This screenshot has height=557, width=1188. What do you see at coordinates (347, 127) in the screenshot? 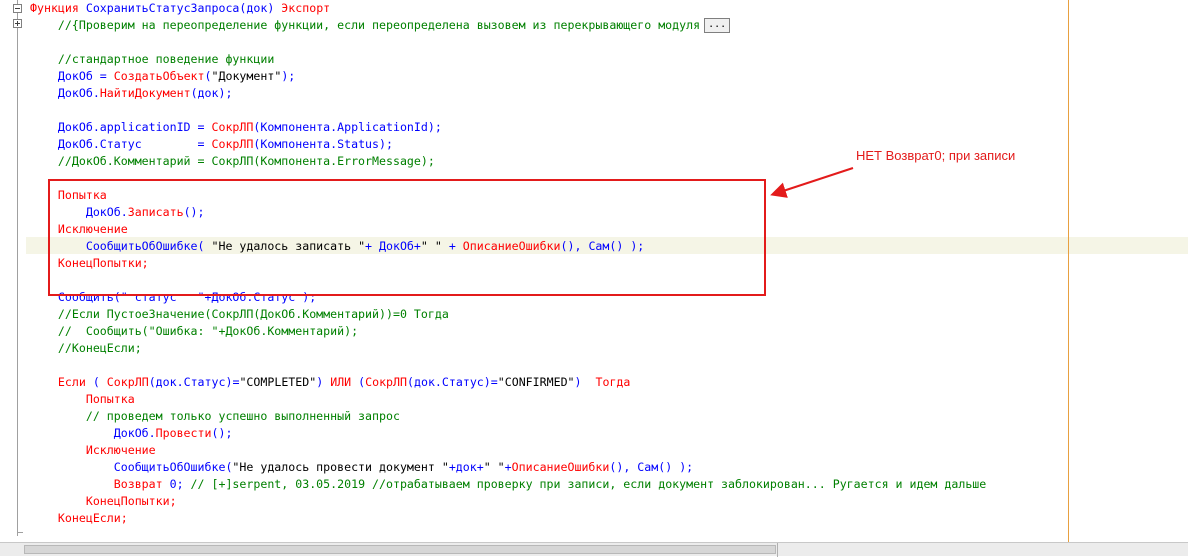
I see `code-token: (Компонента.ApplicationId);` at bounding box center [347, 127].